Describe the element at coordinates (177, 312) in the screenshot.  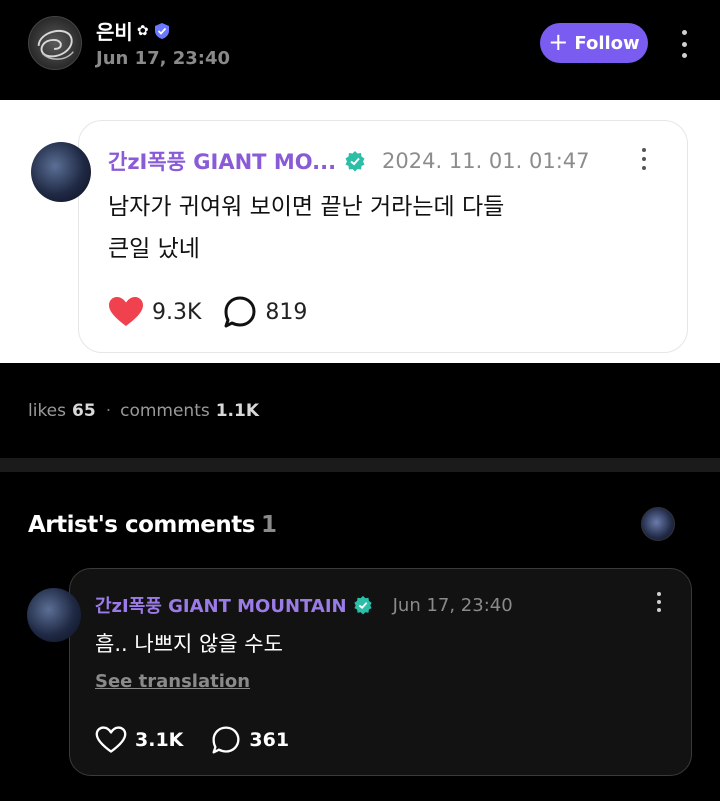
I see `quoted-likes-count: 9.3K` at that location.